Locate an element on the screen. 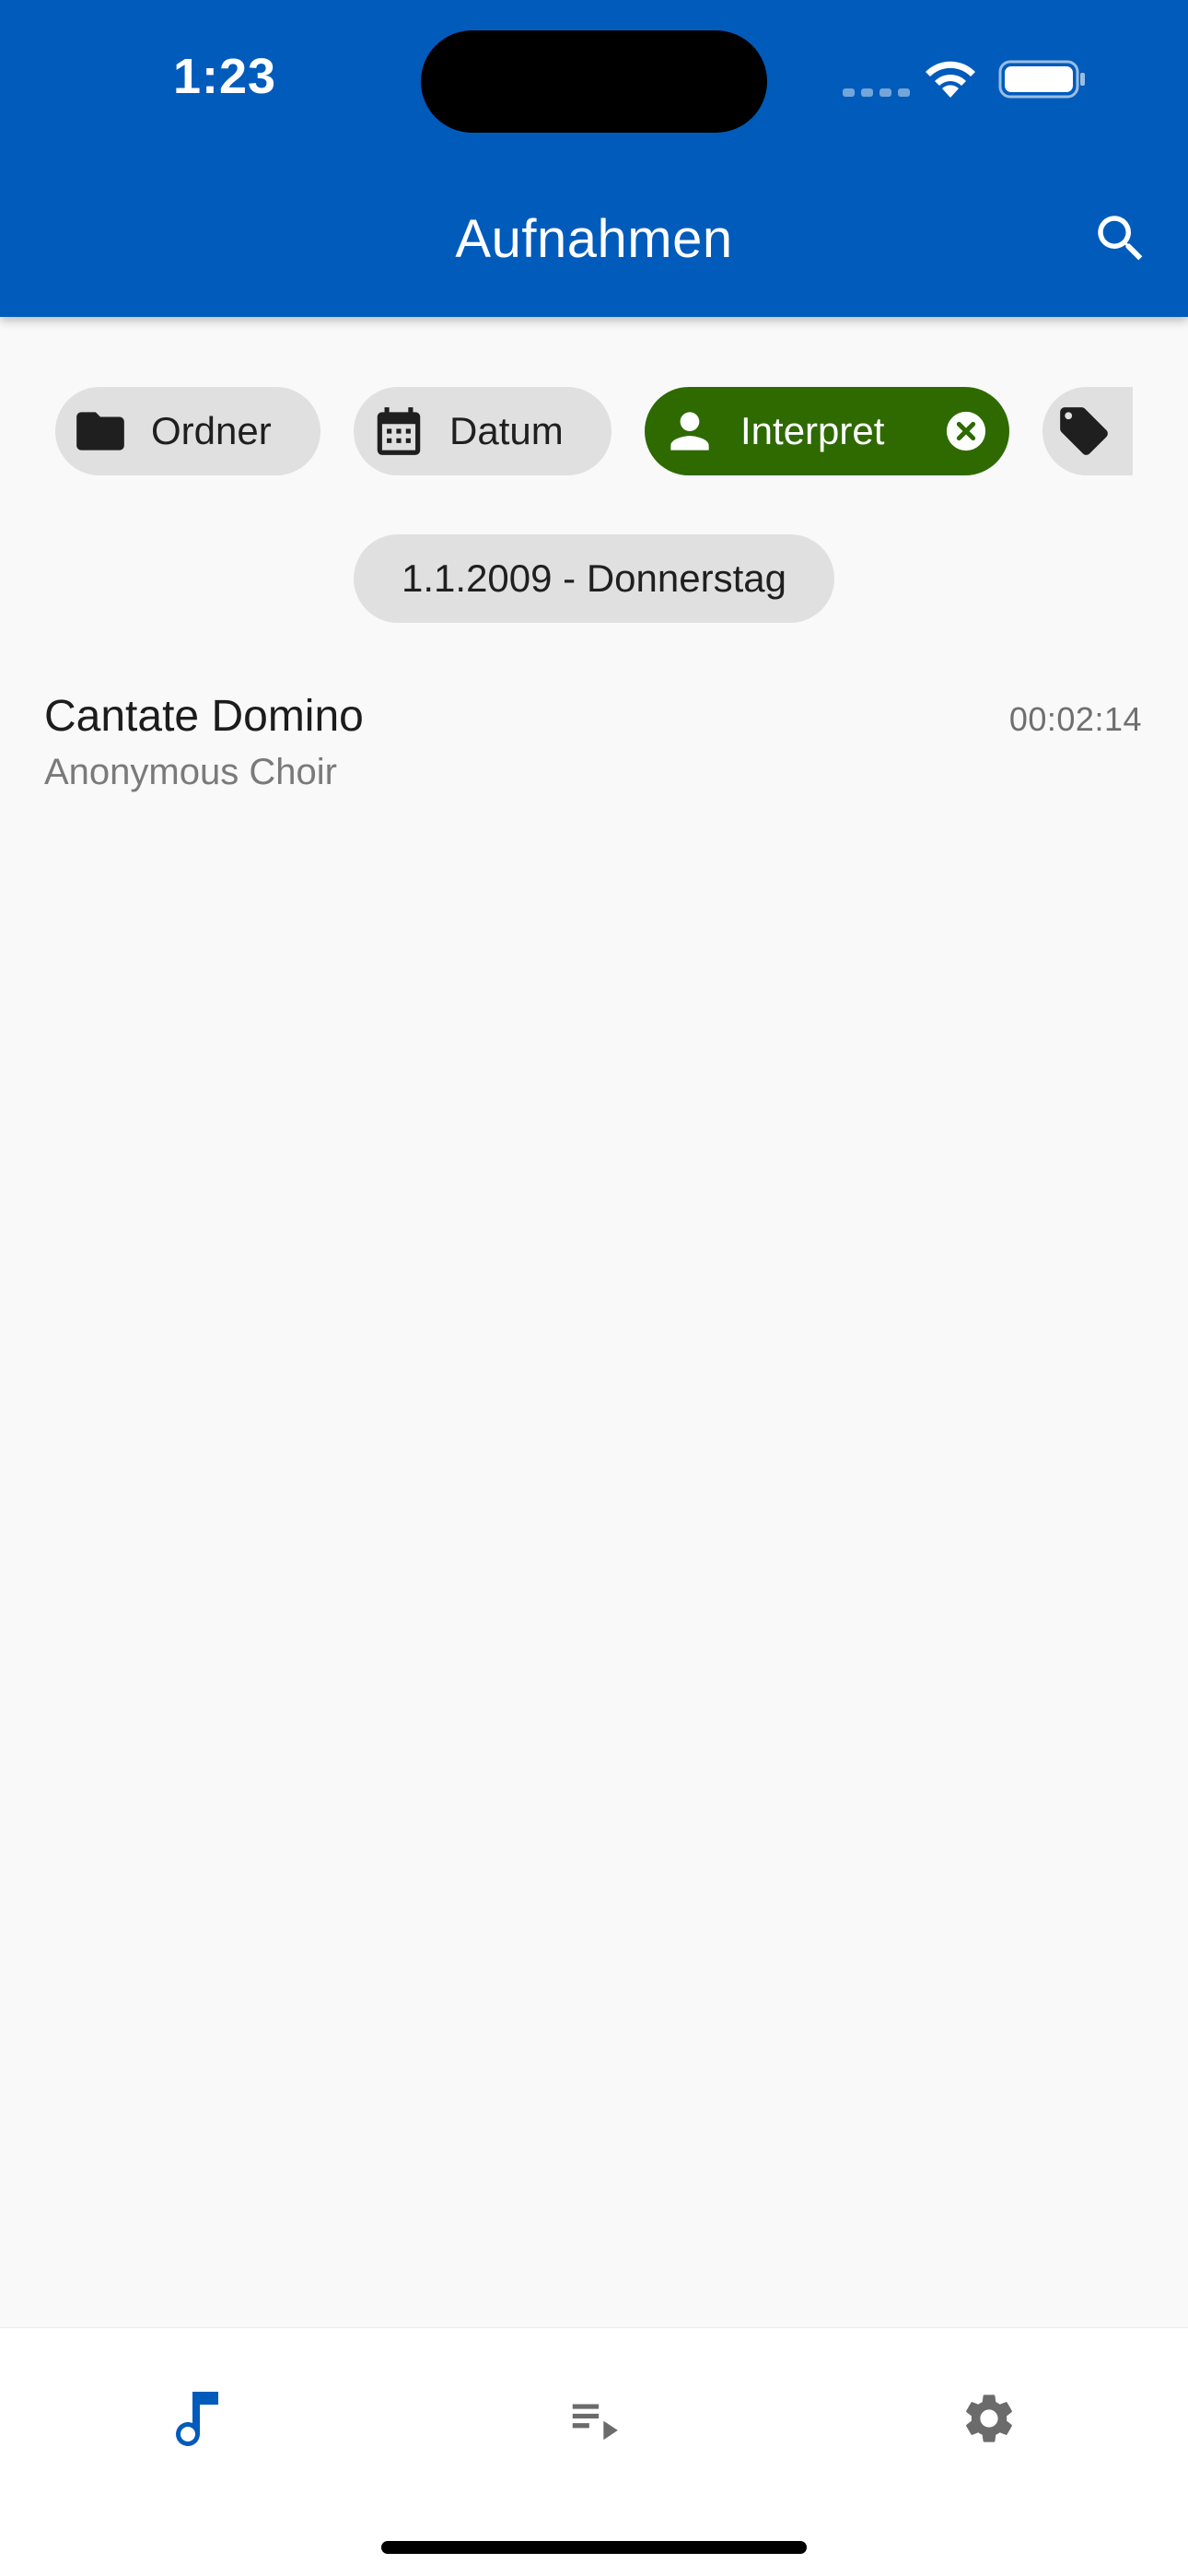  filter-chip-date: Datum is located at coordinates (482, 431).